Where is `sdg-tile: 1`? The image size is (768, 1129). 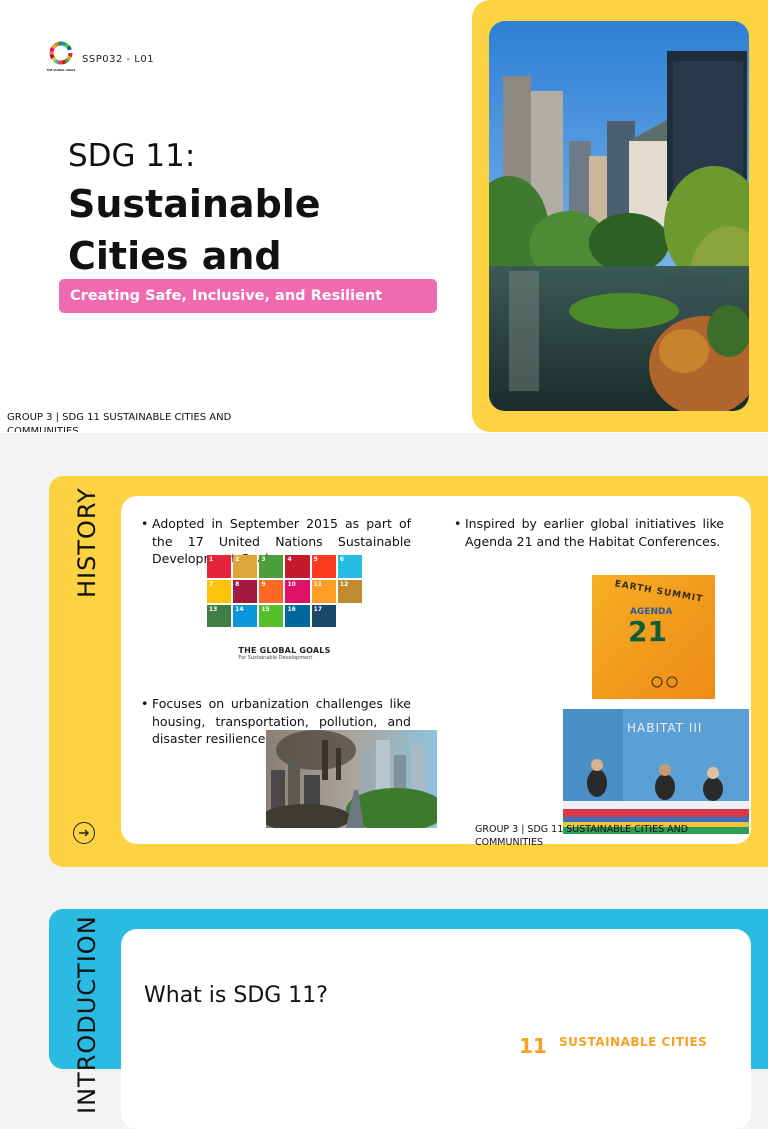 sdg-tile: 1 is located at coordinates (219, 566).